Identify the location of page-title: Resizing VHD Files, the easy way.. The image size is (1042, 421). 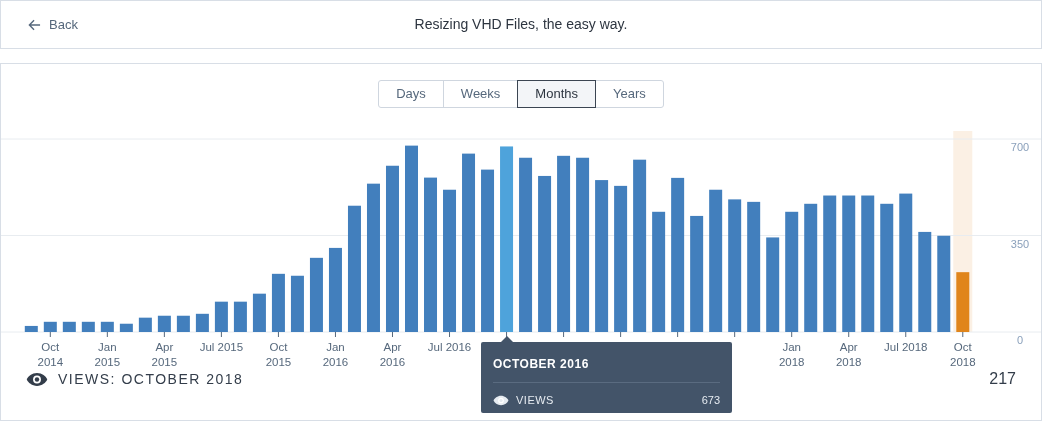
(521, 24).